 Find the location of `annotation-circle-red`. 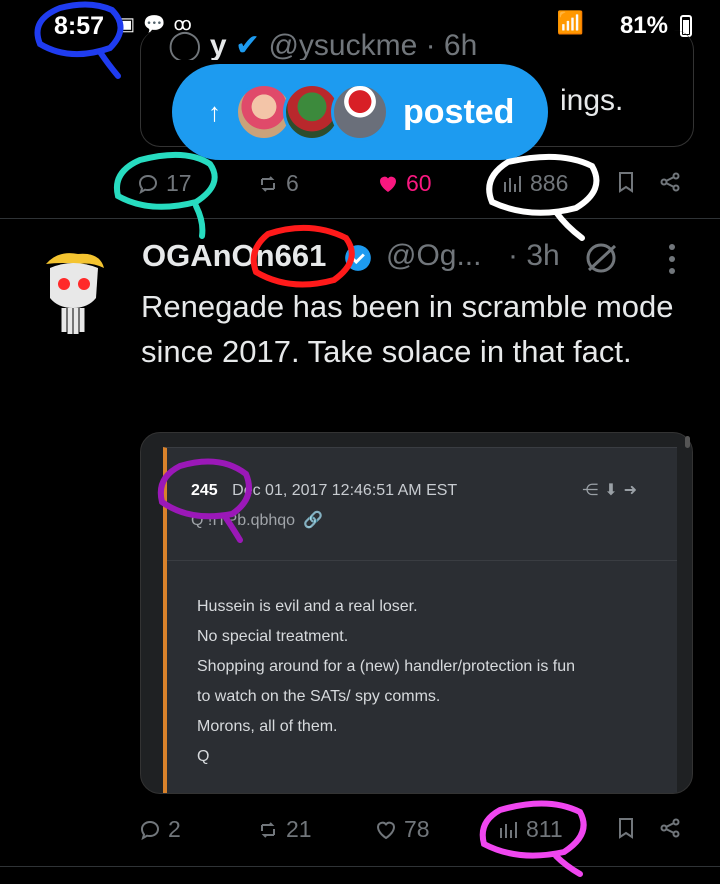

annotation-circle-red is located at coordinates (302, 256).